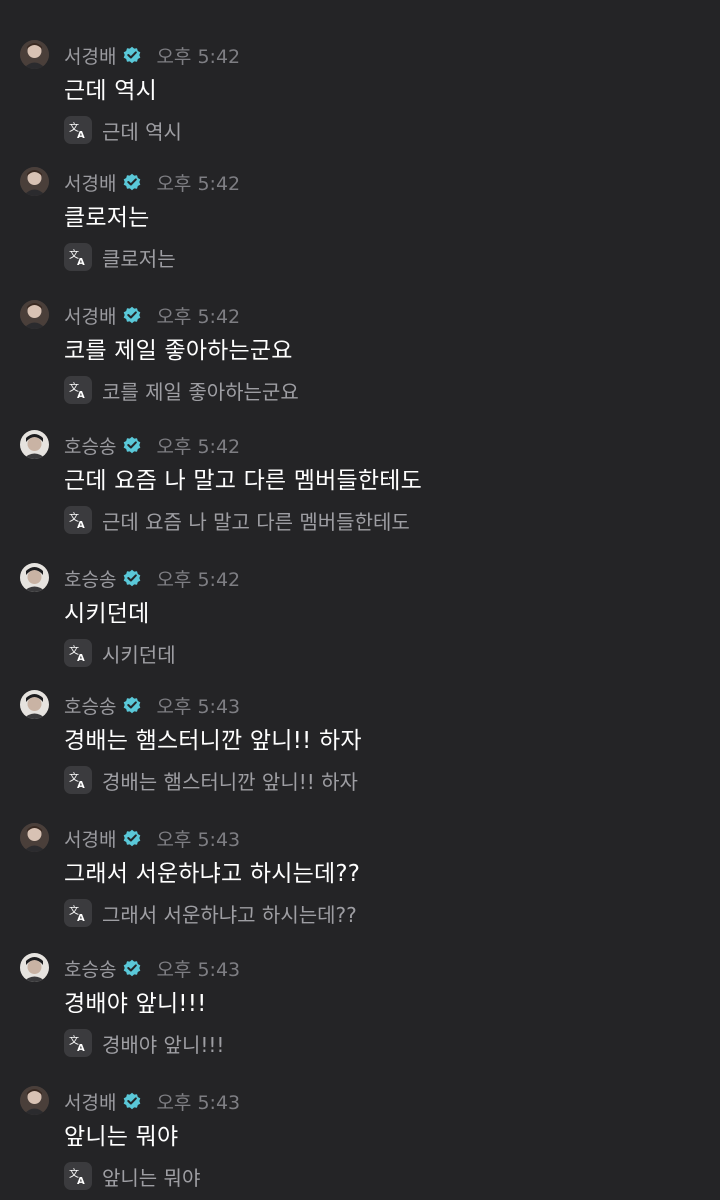  Describe the element at coordinates (230, 781) in the screenshot. I see `translated-text: 경배는 햄스터니깐 앞니!! 하자` at that location.